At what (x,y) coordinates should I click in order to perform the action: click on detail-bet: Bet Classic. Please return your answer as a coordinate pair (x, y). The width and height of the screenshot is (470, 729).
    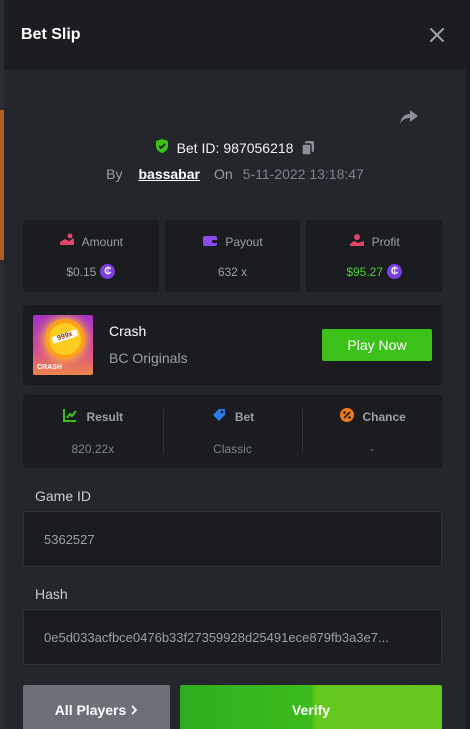
    Looking at the image, I should click on (232, 431).